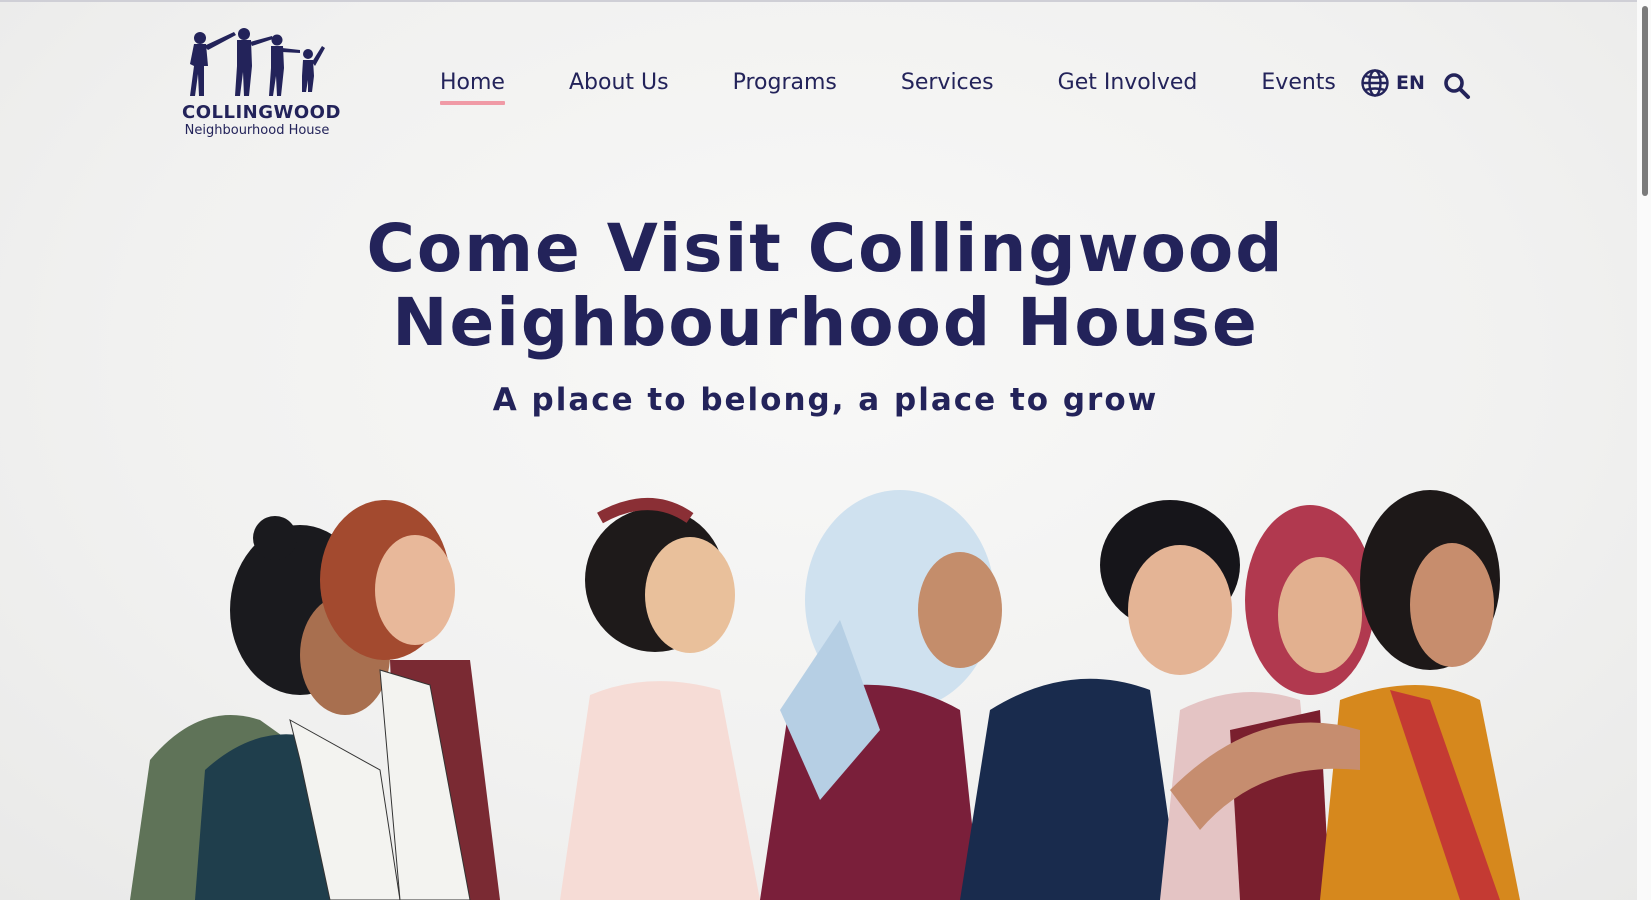 Image resolution: width=1651 pixels, height=900 pixels. I want to click on globe-icon, so click(1375, 83).